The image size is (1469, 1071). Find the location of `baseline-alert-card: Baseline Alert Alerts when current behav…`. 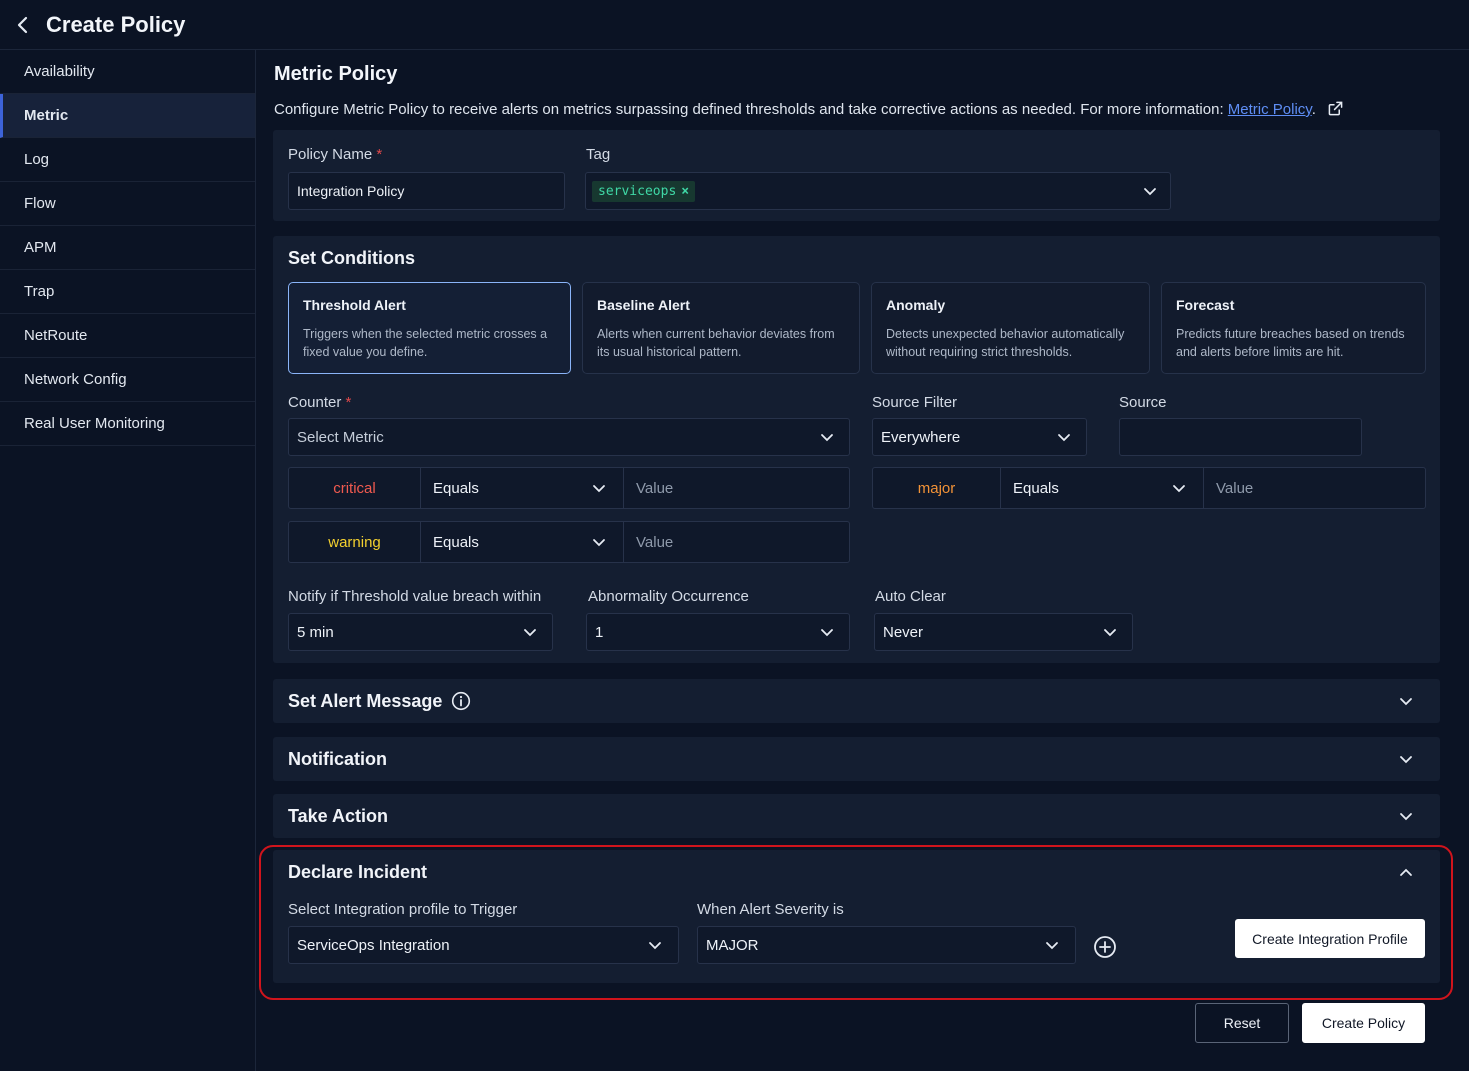

baseline-alert-card: Baseline Alert Alerts when current behav… is located at coordinates (721, 328).